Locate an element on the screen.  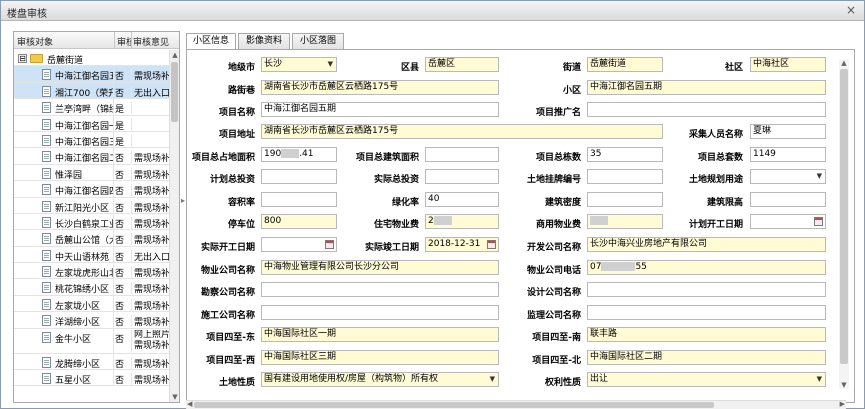
parking-field: 800 is located at coordinates (299, 221).